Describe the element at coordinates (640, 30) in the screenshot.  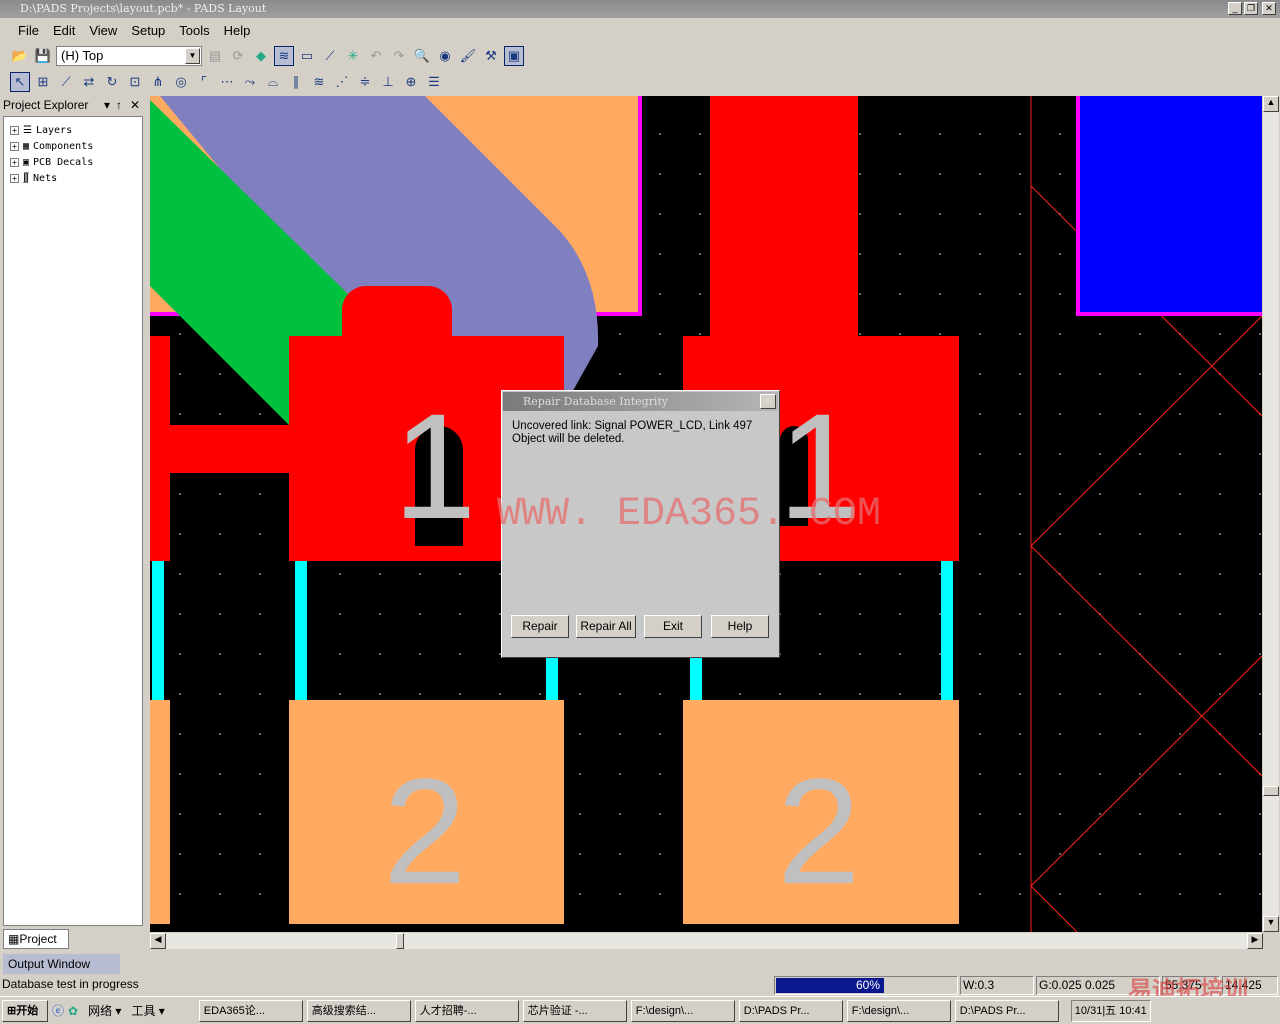
I see `menu-bar: File Edit View Setup Tools Help` at that location.